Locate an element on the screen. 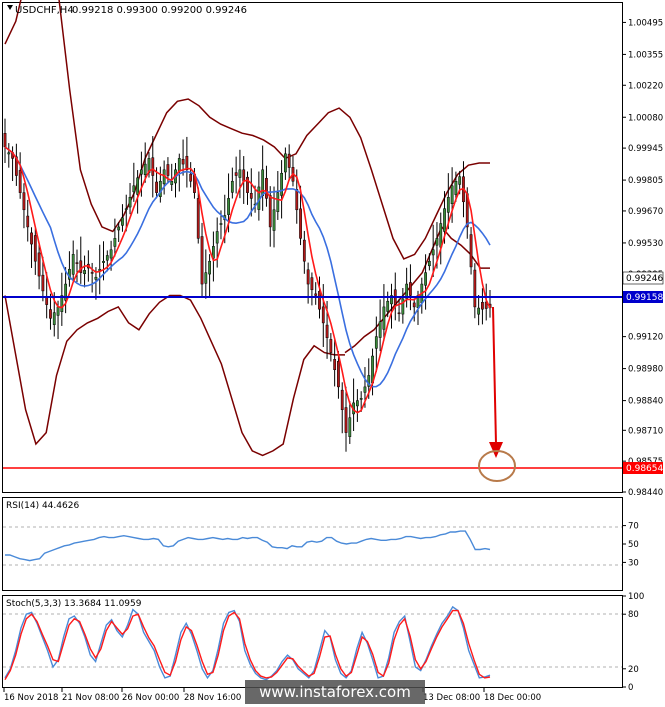  price-tick: 1.00495 is located at coordinates (642, 23).